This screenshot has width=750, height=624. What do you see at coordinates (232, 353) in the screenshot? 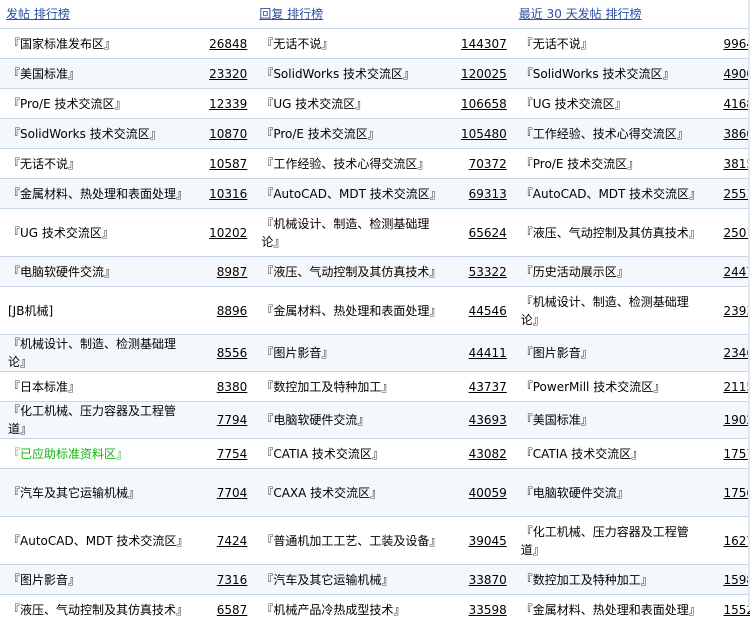
I see `post-rank-count-link: 8556` at bounding box center [232, 353].